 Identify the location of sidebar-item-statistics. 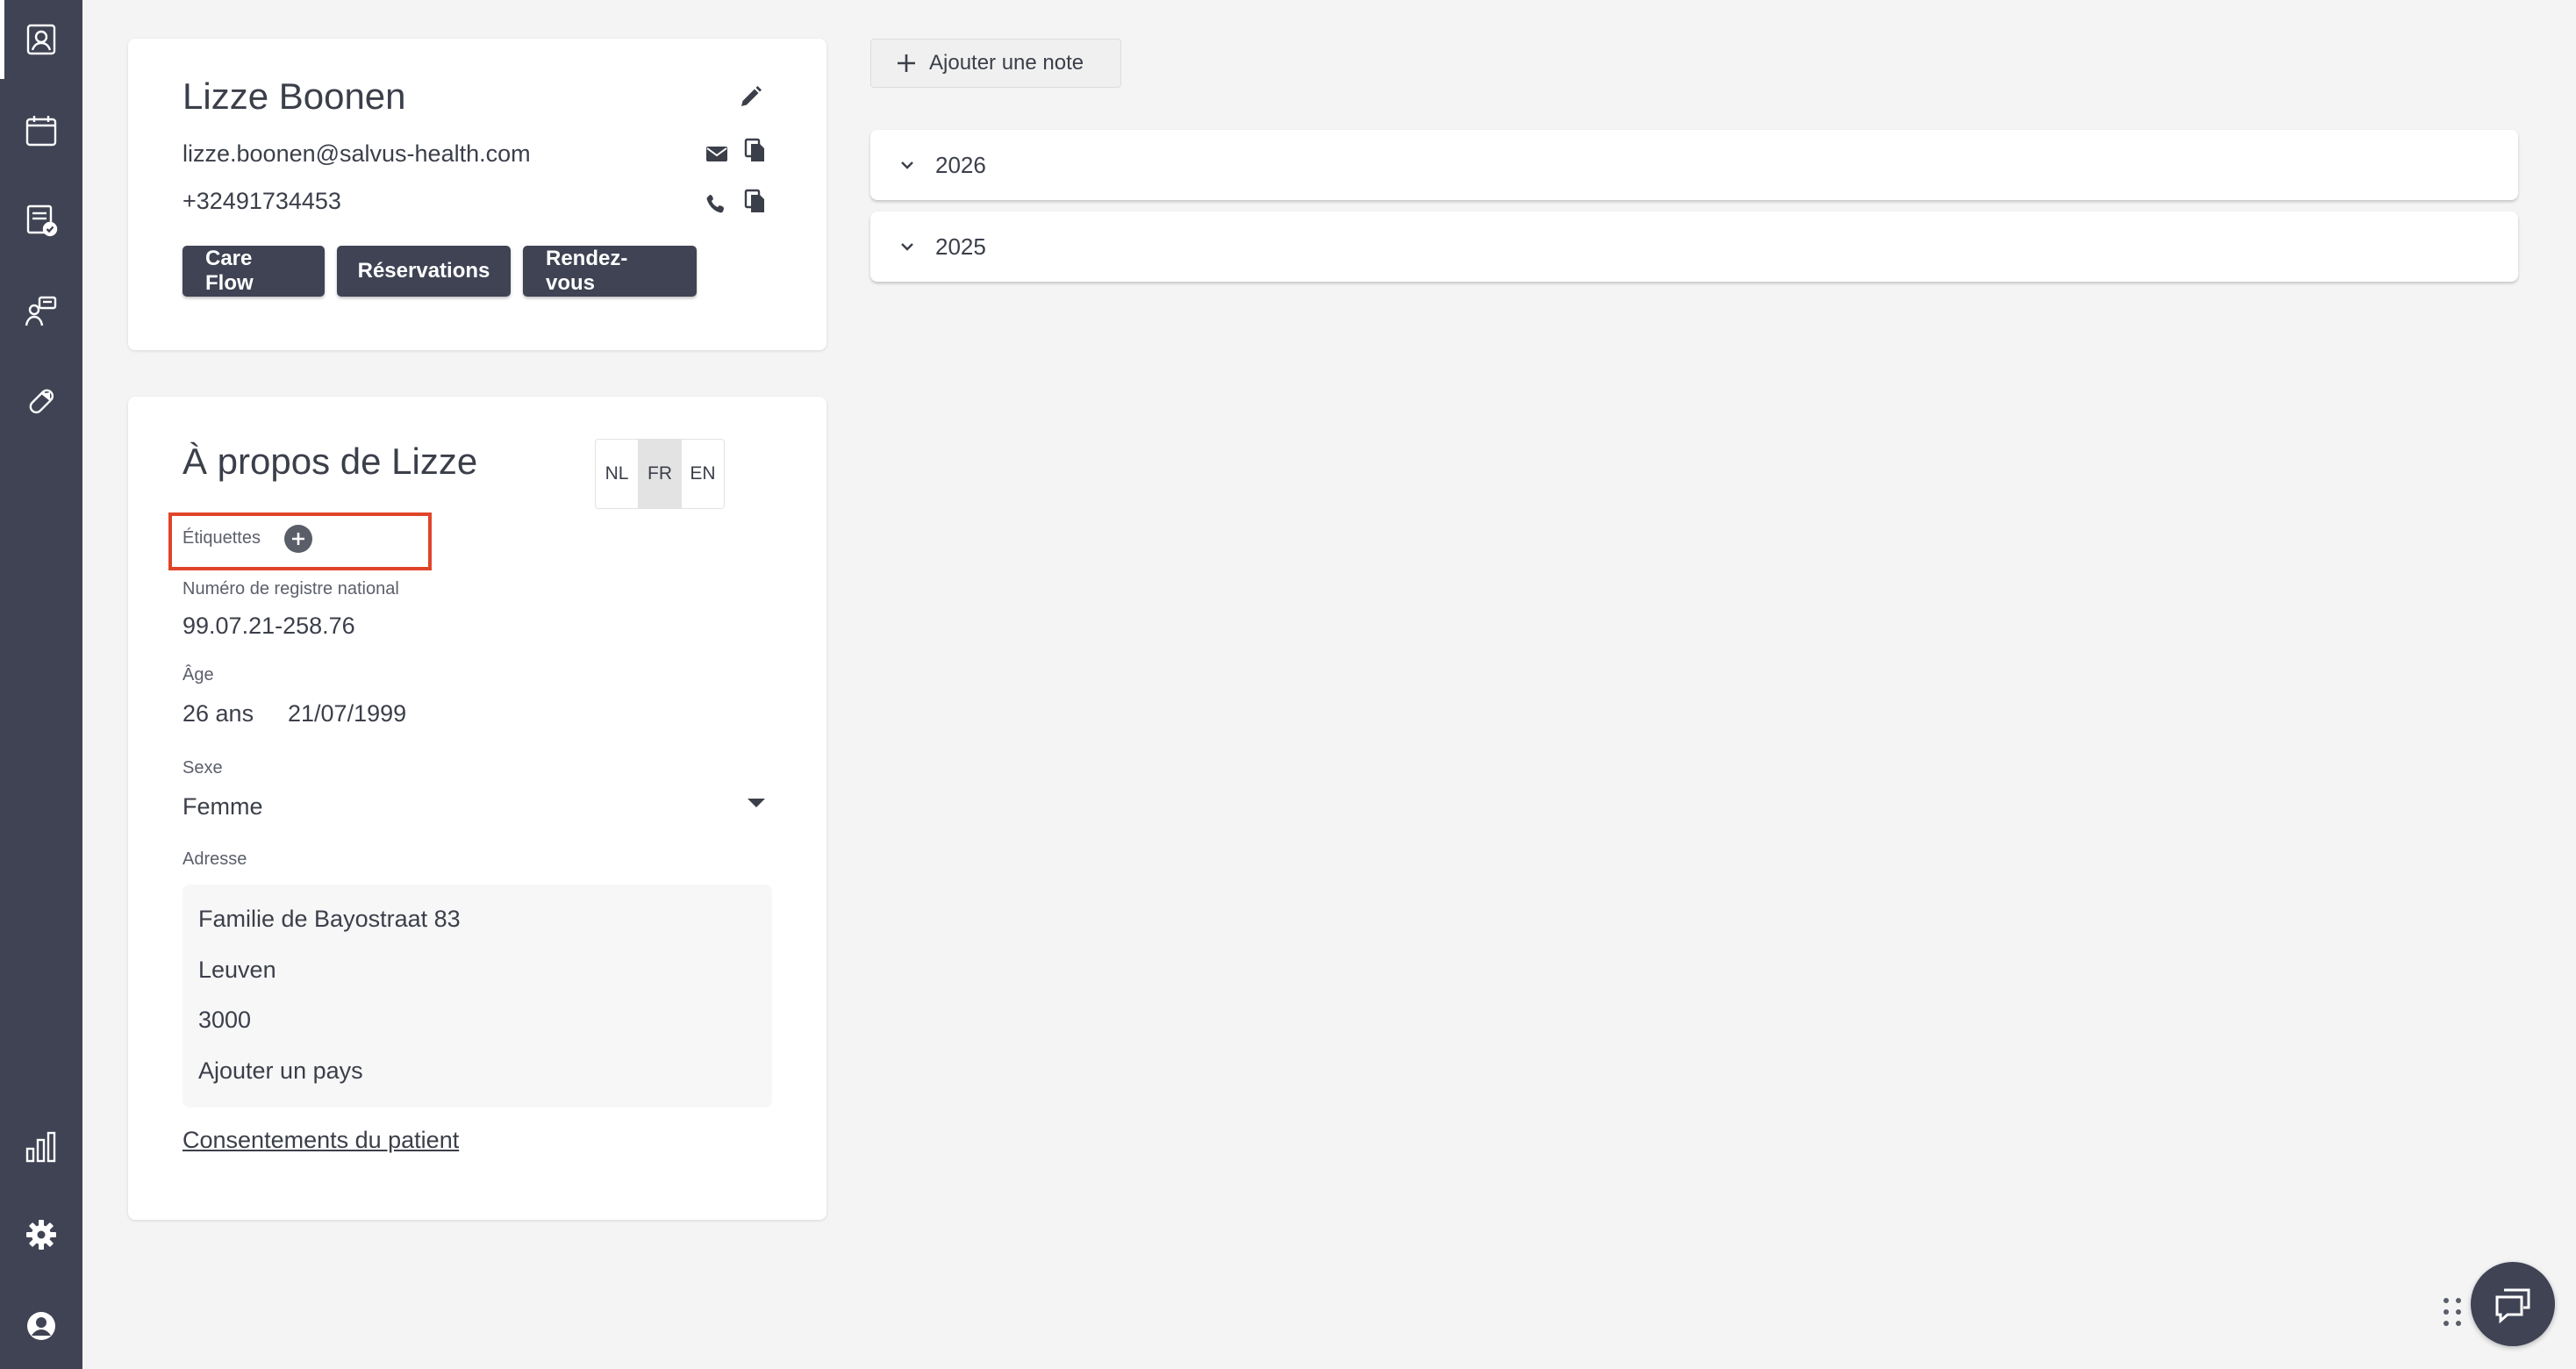
(41, 1146).